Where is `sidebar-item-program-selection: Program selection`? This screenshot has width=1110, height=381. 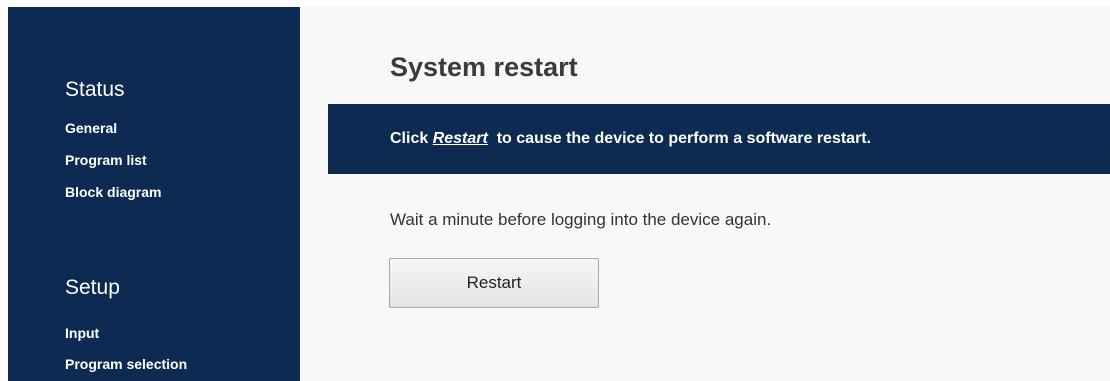 sidebar-item-program-selection: Program selection is located at coordinates (126, 364).